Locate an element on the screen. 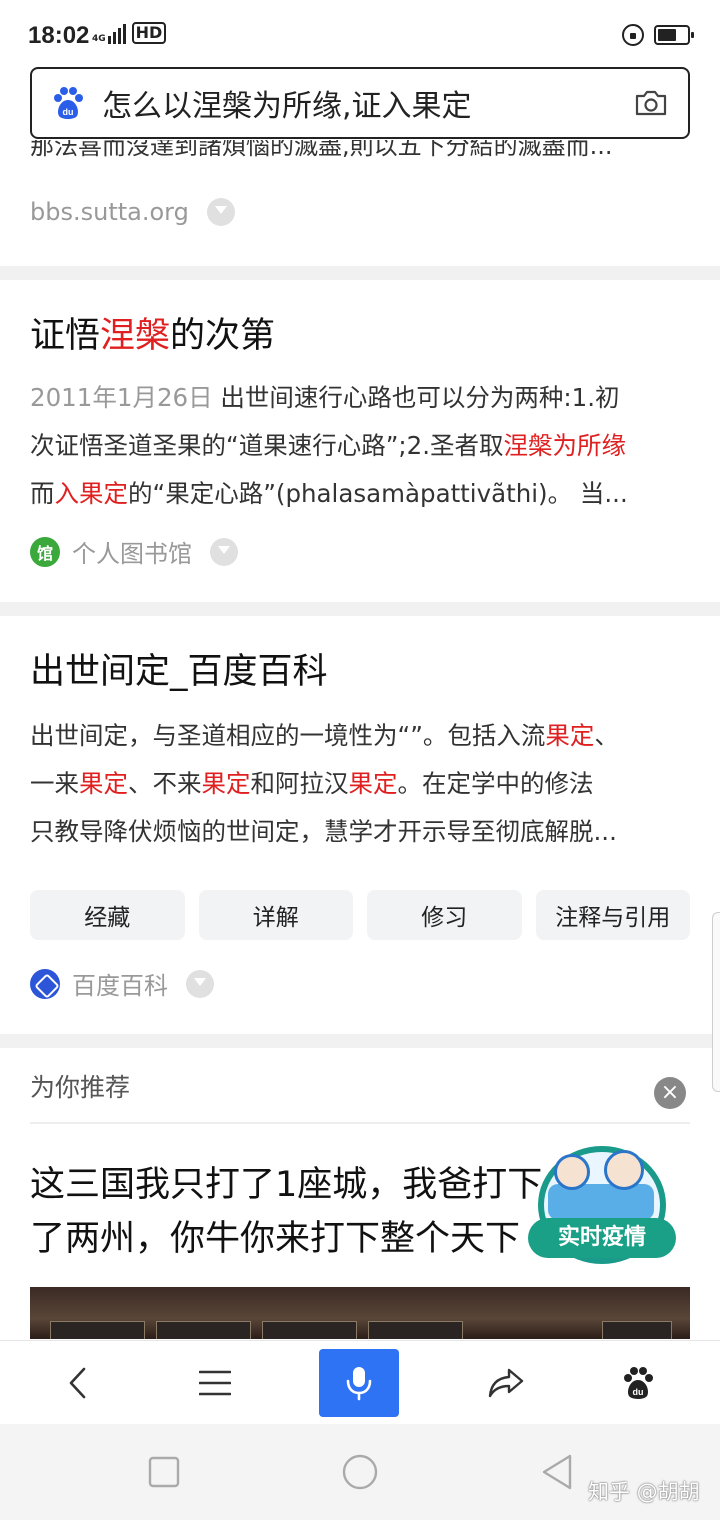 The image size is (720, 1520). mic-icon is located at coordinates (359, 1384).